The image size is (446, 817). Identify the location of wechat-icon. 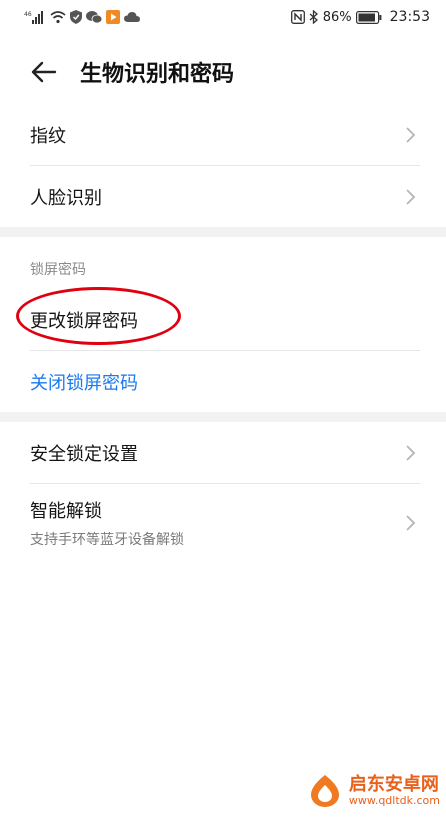
(94, 17).